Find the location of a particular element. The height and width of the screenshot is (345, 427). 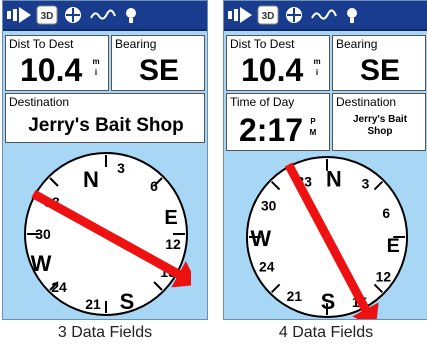

time-unit-top: P is located at coordinates (313, 121).